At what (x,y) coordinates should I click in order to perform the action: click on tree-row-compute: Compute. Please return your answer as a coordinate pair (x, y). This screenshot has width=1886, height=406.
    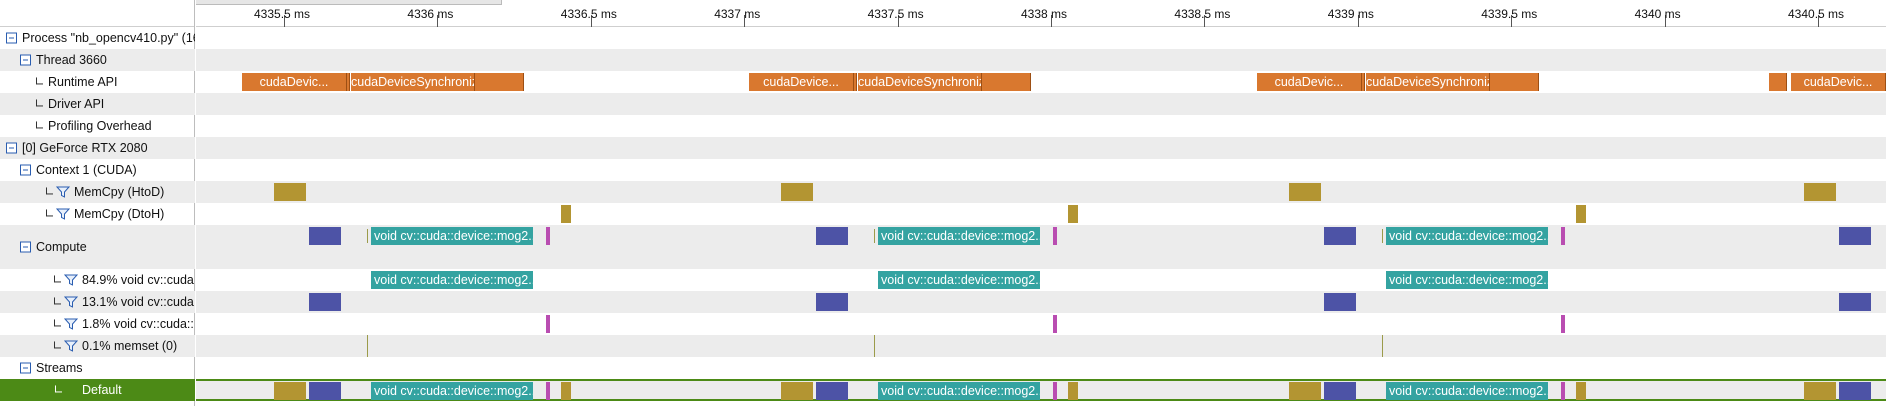
    Looking at the image, I should click on (97, 247).